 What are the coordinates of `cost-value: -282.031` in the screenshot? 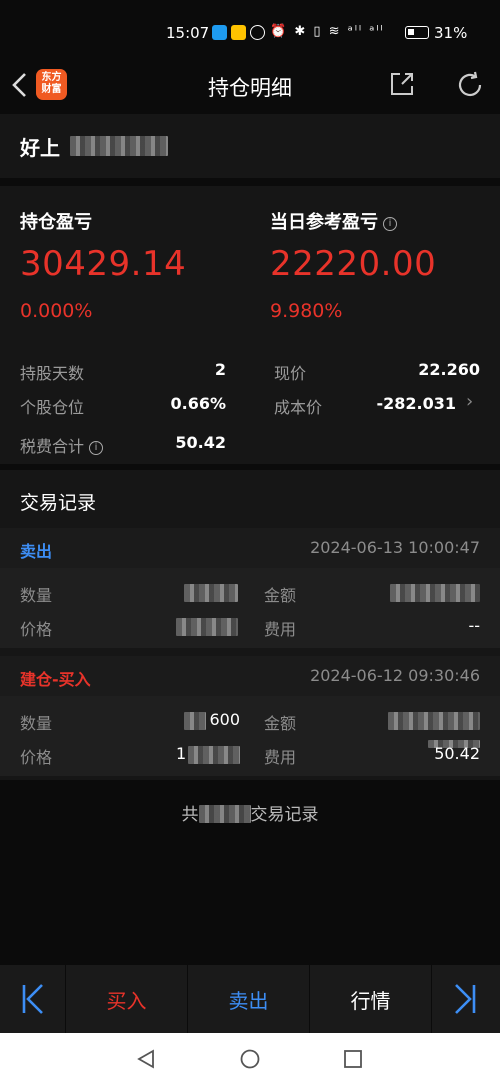 It's located at (408, 403).